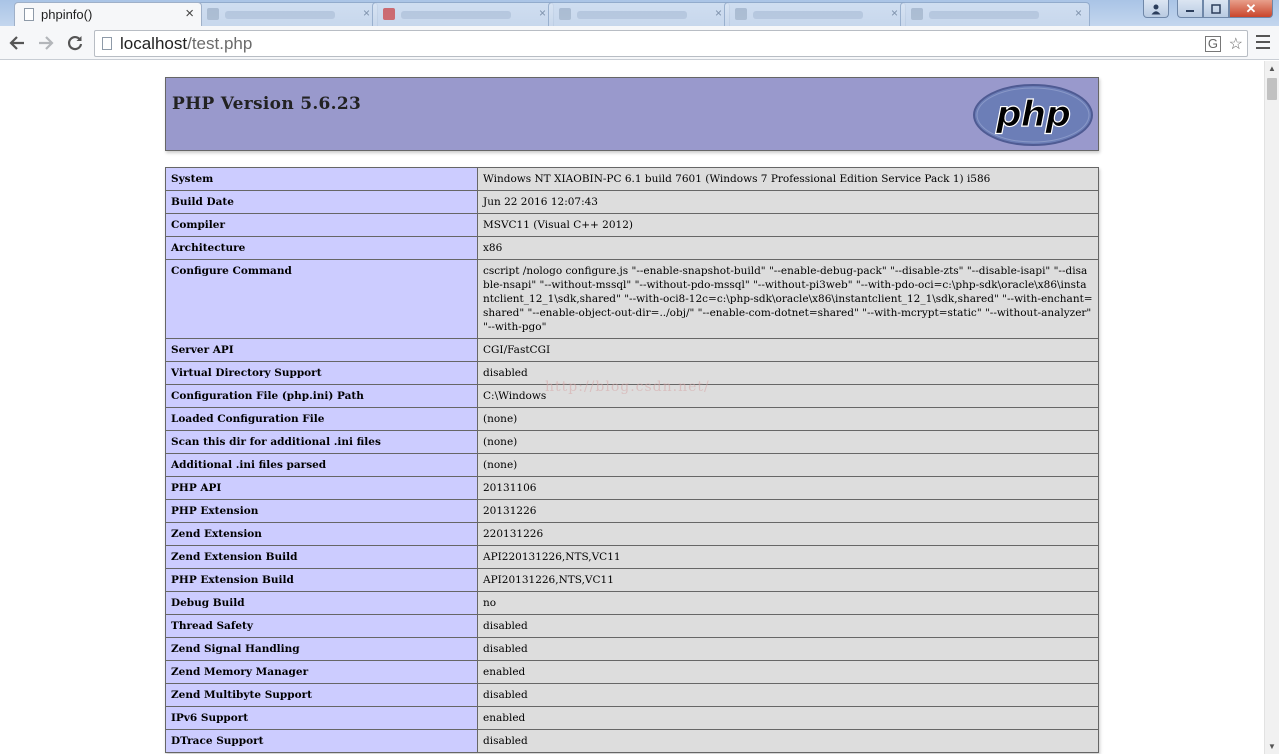 The height and width of the screenshot is (754, 1279). I want to click on row-label: Architecture, so click(321, 248).